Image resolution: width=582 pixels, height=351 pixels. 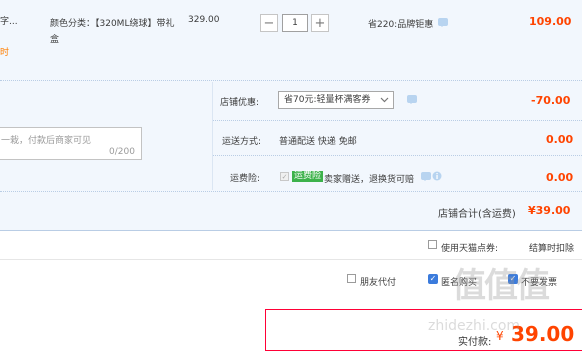 I want to click on shipping-method: 普通配送 快递 免邮, so click(x=318, y=142).